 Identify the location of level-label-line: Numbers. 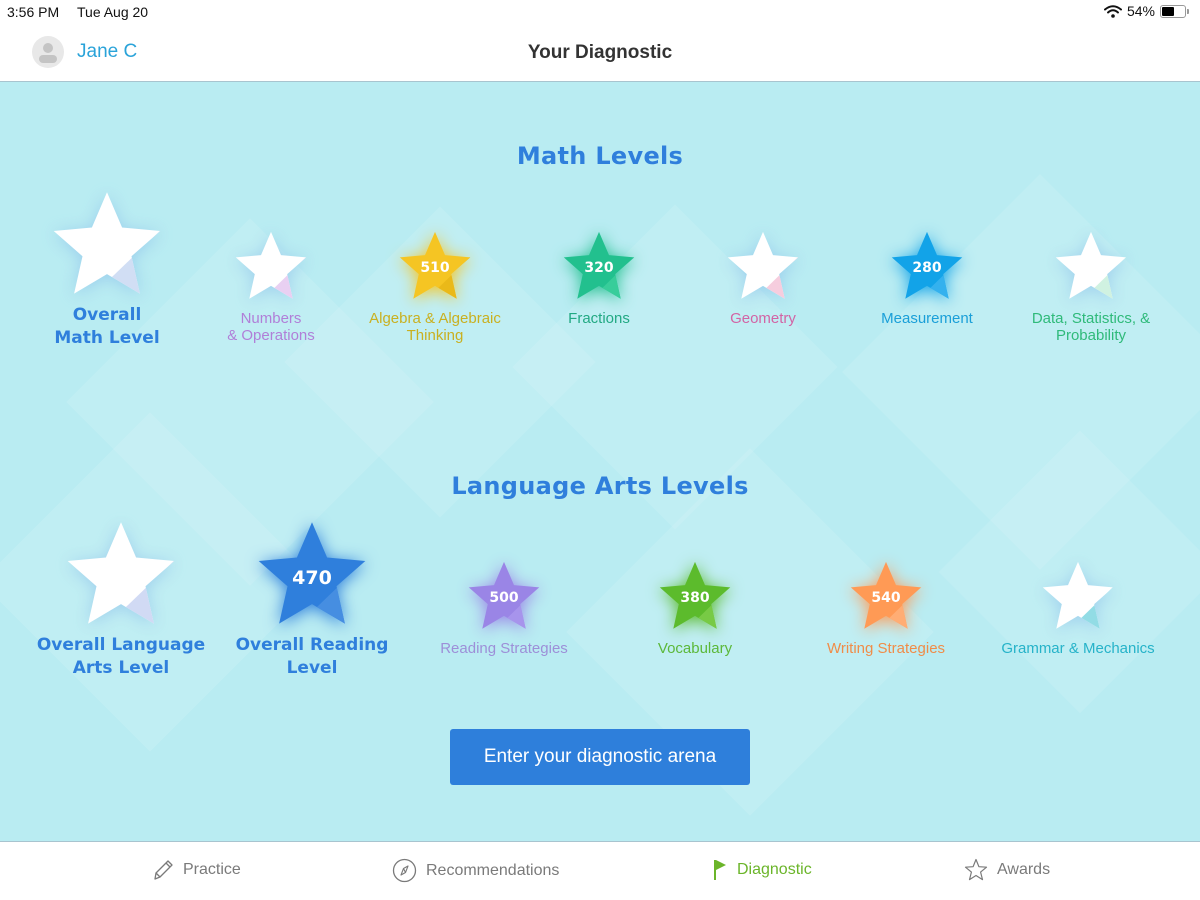
(271, 318).